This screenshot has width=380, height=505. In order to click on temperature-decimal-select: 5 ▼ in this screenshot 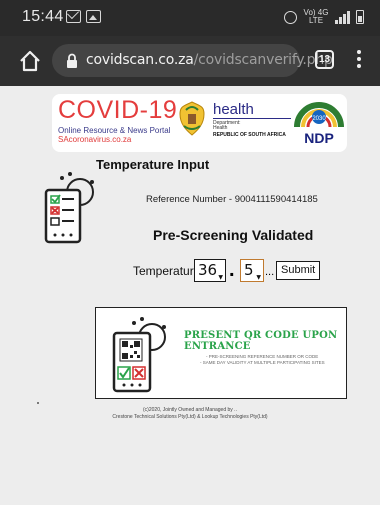, I will do `click(252, 270)`.